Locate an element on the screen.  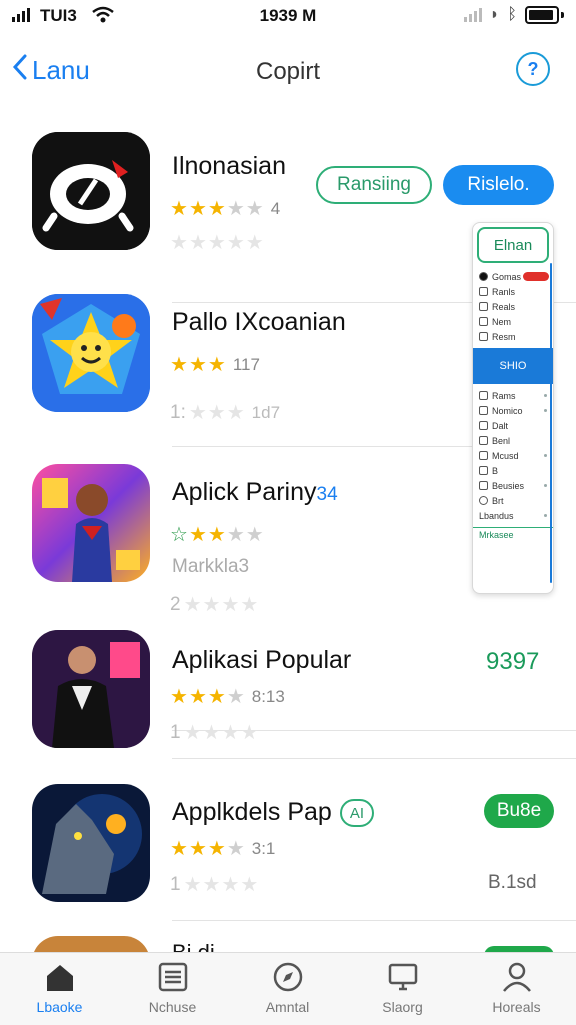
panel-highlight: SHIO is located at coordinates (513, 366).